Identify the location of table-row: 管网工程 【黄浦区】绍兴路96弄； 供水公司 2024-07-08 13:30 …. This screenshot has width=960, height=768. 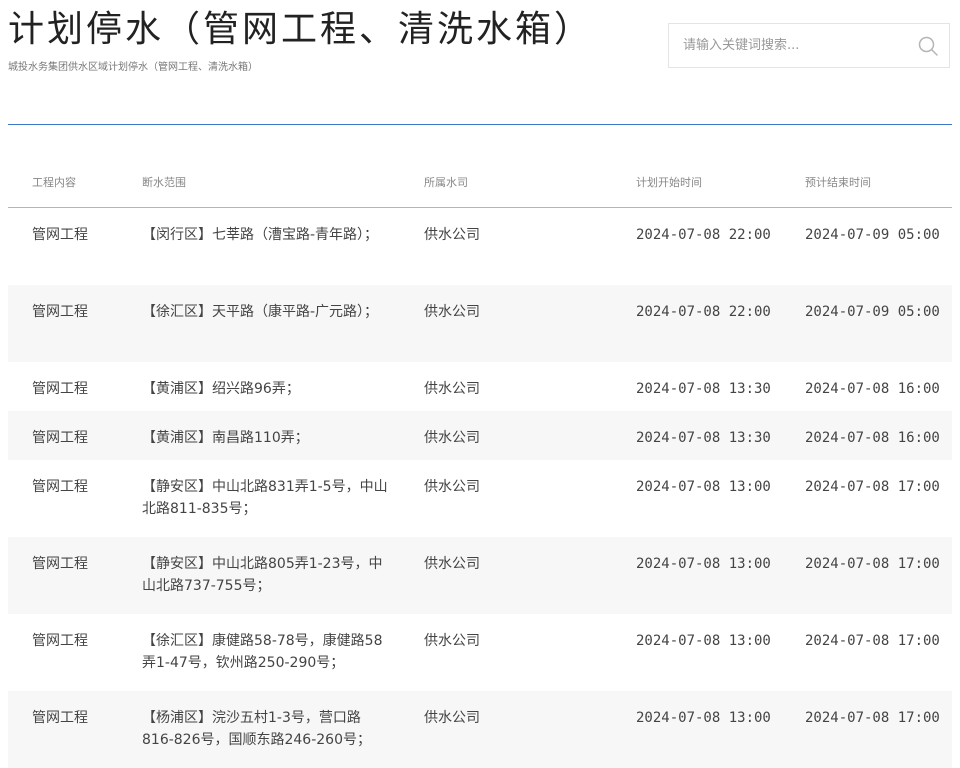
(480, 386).